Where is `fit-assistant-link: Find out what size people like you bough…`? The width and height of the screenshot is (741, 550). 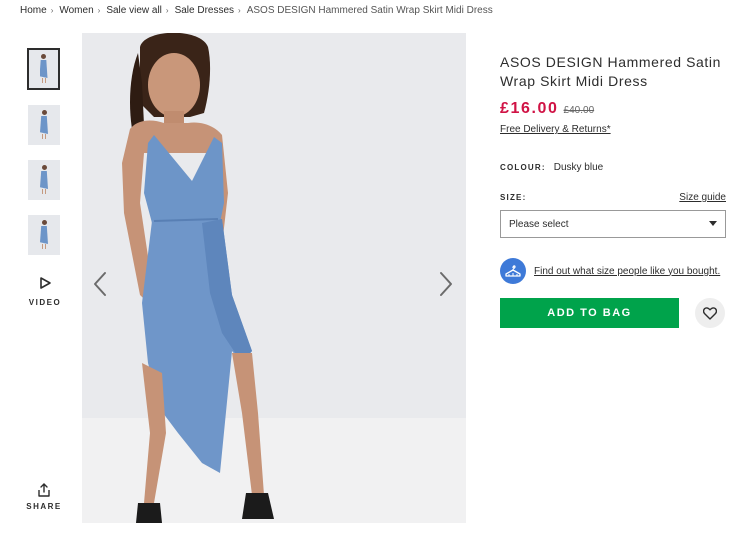
fit-assistant-link: Find out what size people like you bough… is located at coordinates (627, 271).